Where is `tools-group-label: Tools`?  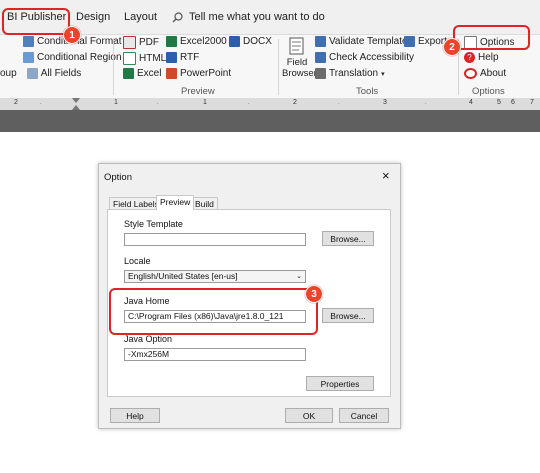
tools-group-label: Tools is located at coordinates (367, 91).